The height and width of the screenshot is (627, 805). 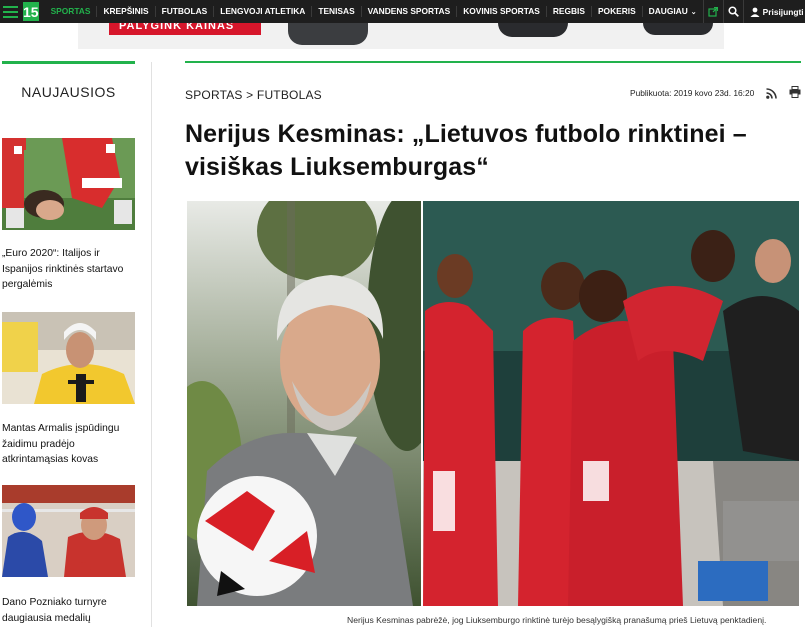 What do you see at coordinates (712, 11) in the screenshot?
I see `external-link-icon` at bounding box center [712, 11].